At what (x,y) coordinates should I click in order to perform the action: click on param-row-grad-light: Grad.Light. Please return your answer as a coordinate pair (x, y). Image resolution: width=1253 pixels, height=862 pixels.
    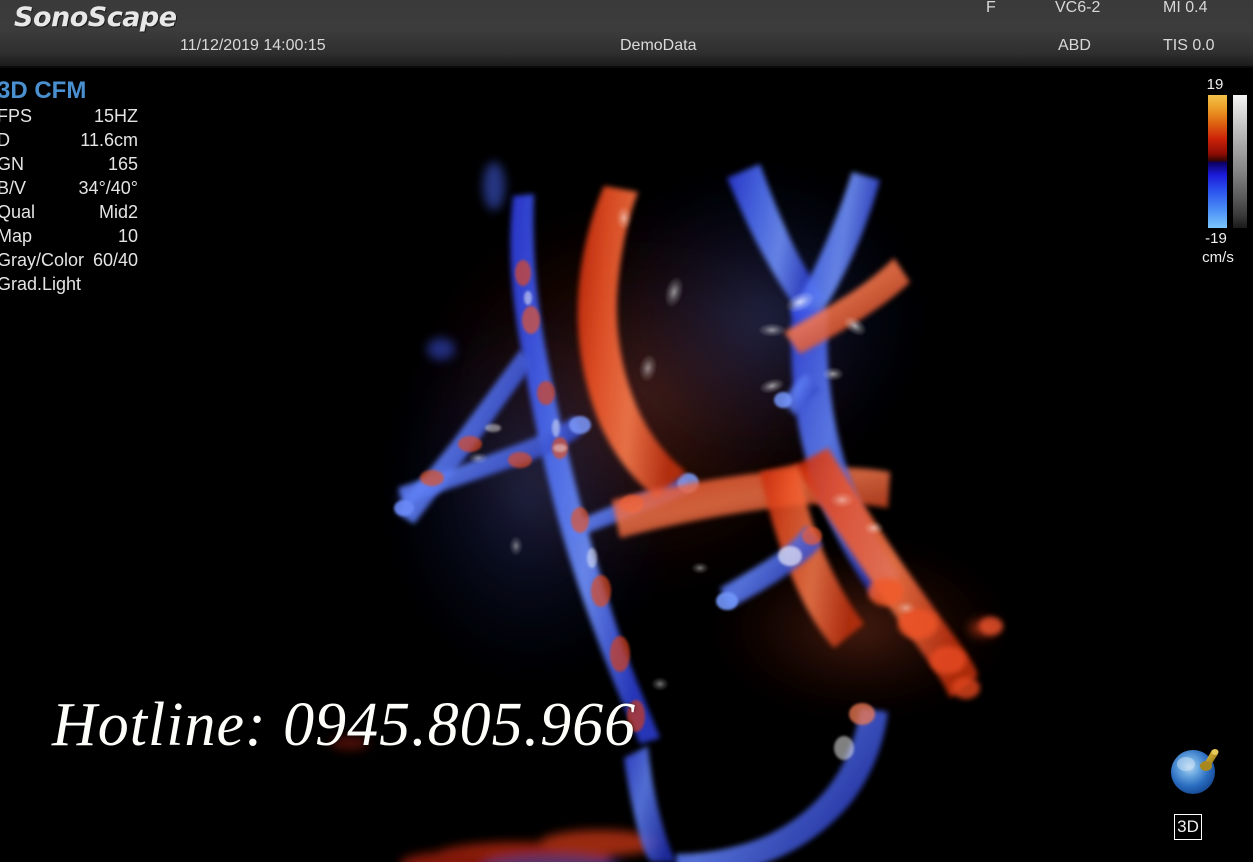
    Looking at the image, I should click on (69, 284).